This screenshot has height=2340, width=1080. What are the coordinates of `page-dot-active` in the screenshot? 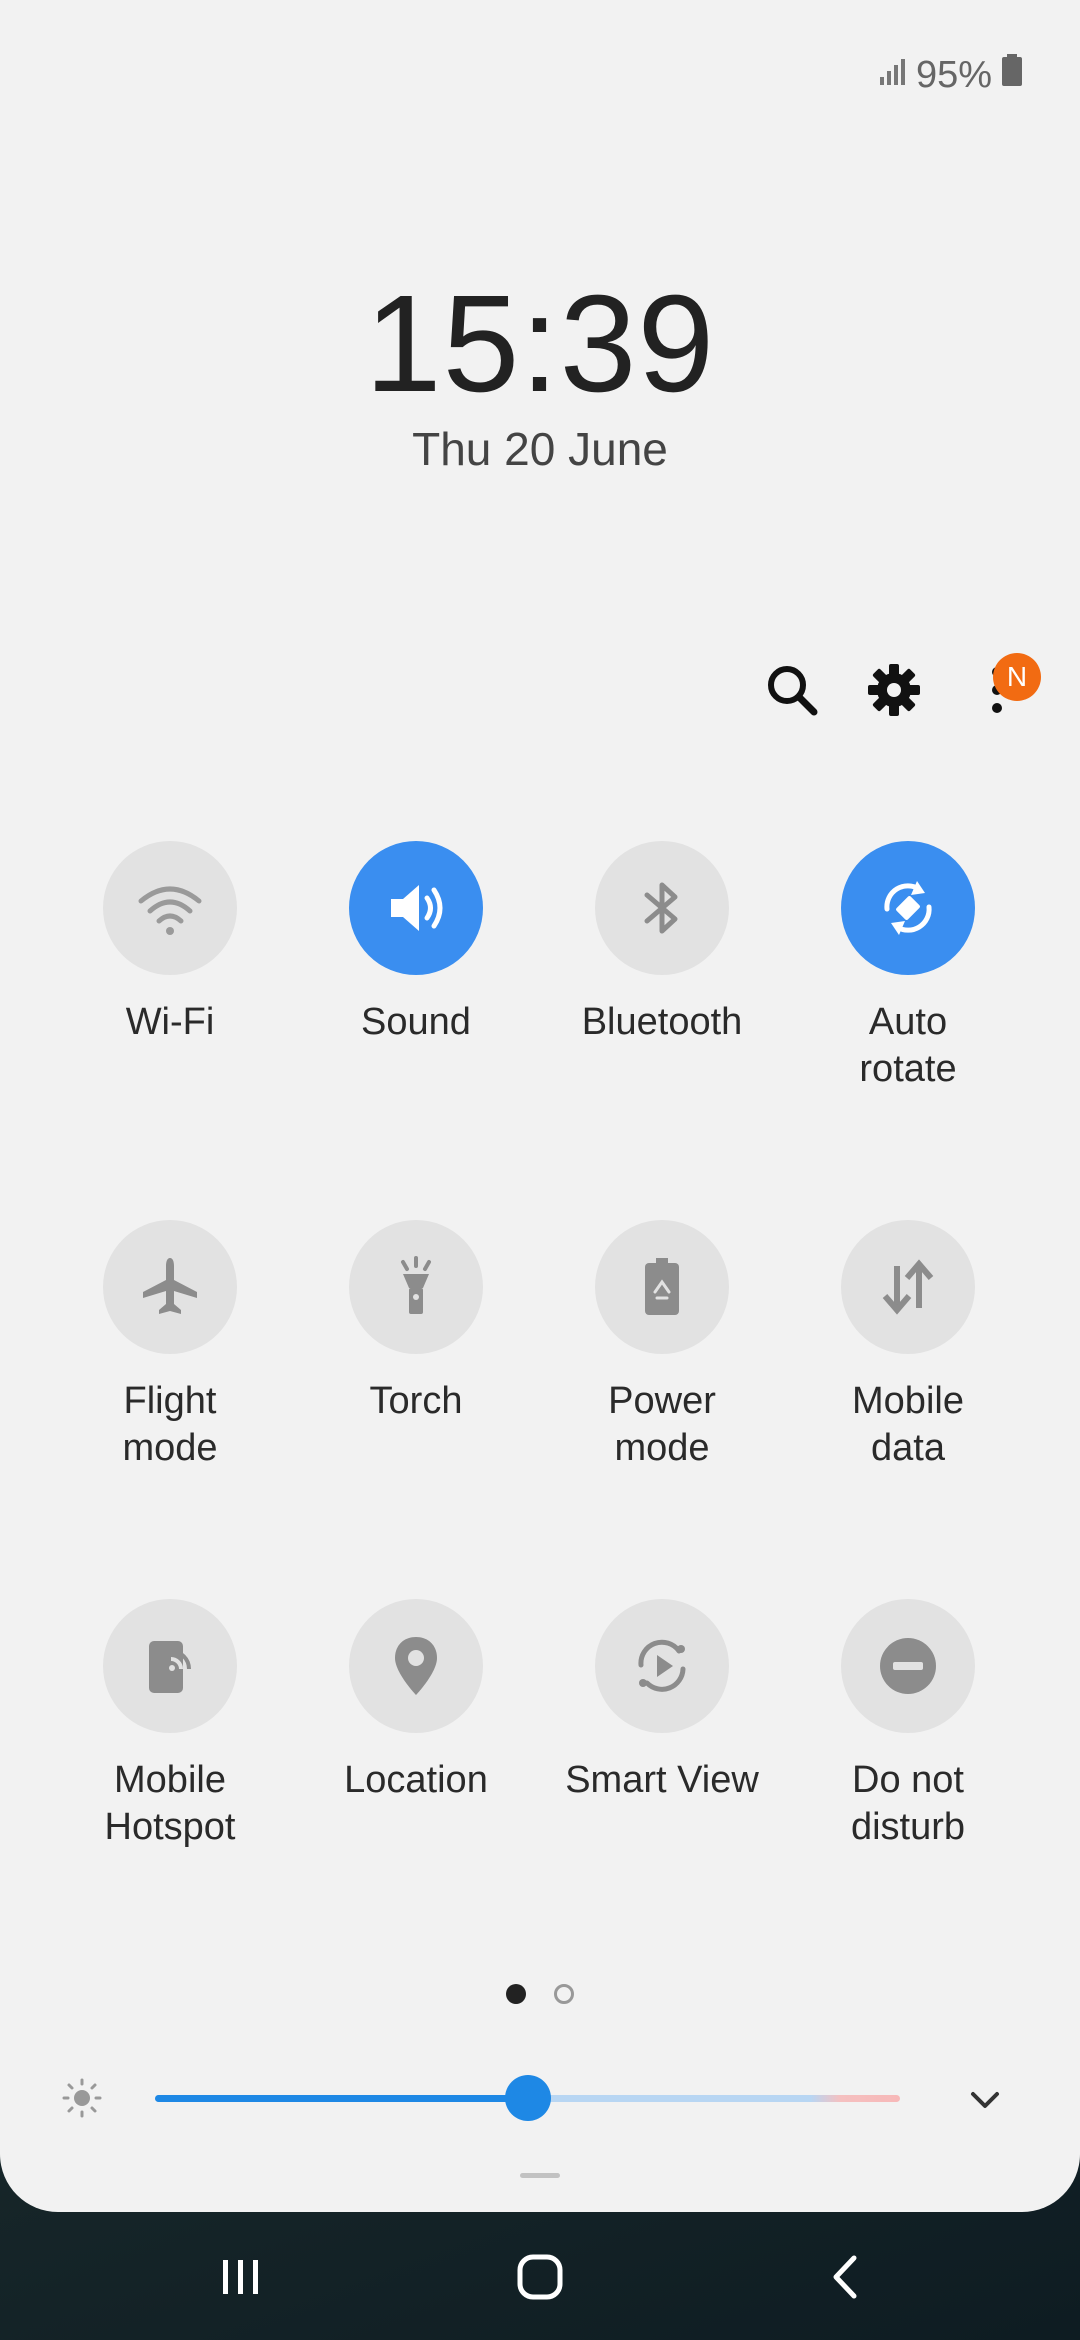 It's located at (516, 1994).